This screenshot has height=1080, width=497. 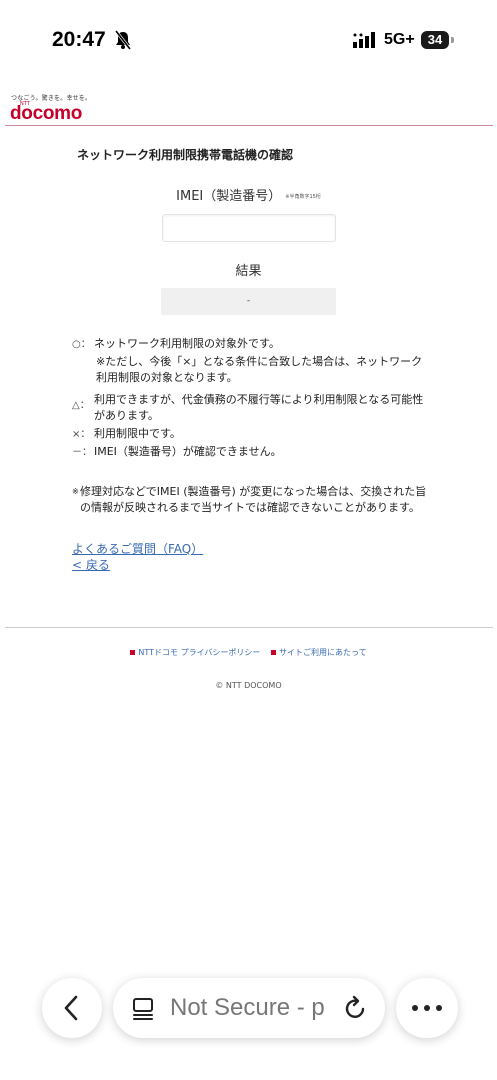 What do you see at coordinates (81, 344) in the screenshot?
I see `legend-symbol: ○：` at bounding box center [81, 344].